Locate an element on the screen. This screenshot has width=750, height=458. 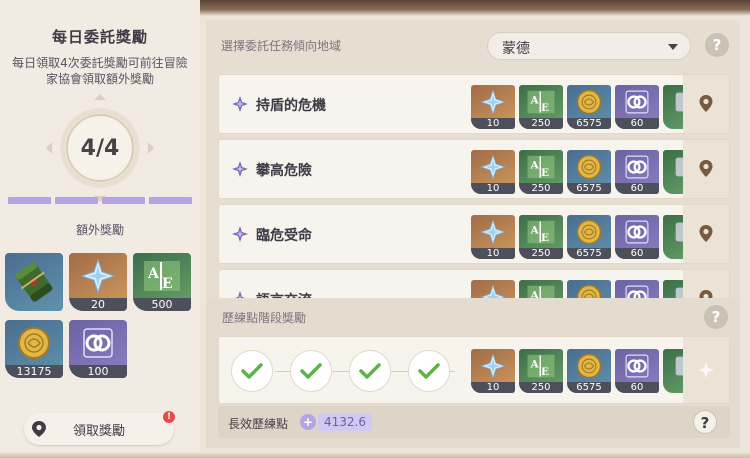
points-label: 長效歷練點 is located at coordinates (258, 424).